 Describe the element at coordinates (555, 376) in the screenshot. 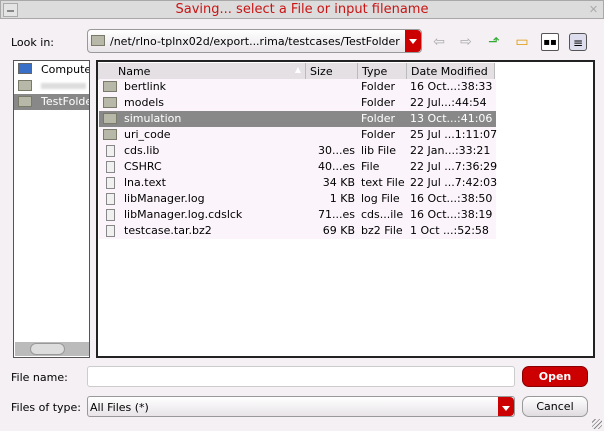

I see `open-button: Open` at that location.